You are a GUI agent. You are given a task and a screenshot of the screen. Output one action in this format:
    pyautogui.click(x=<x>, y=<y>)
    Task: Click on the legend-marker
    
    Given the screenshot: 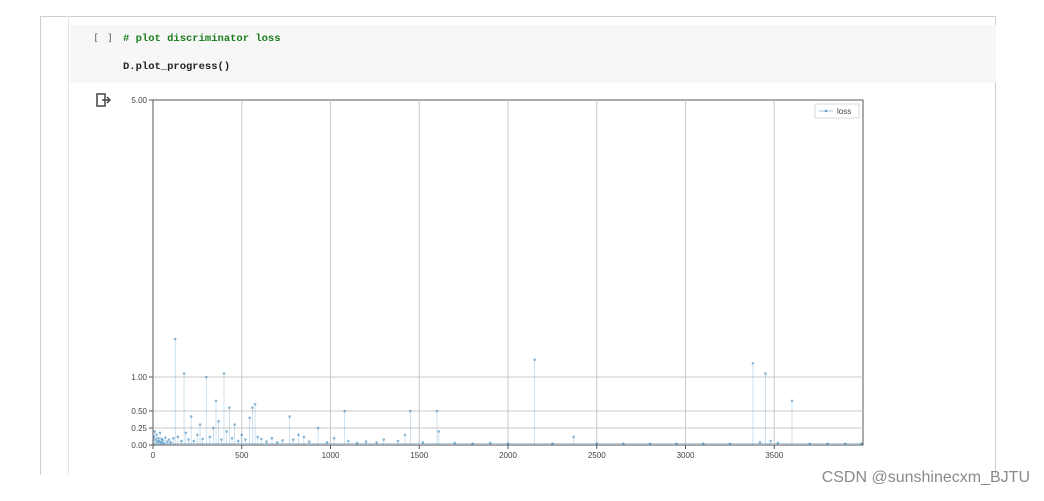 What is the action you would take?
    pyautogui.click(x=826, y=111)
    